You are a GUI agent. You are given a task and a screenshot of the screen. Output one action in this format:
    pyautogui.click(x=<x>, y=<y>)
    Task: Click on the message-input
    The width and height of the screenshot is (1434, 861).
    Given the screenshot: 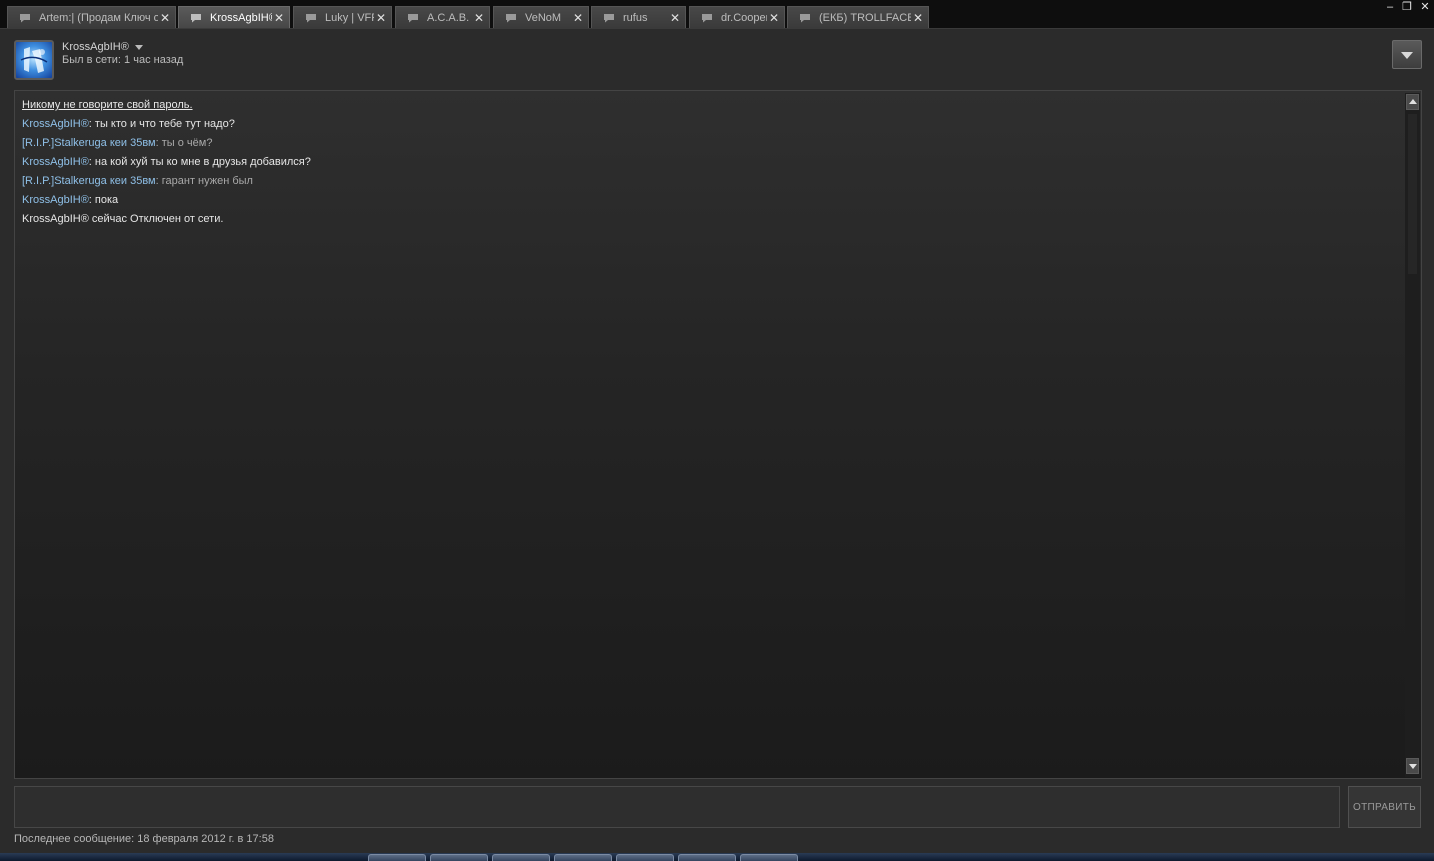 What is the action you would take?
    pyautogui.click(x=677, y=807)
    